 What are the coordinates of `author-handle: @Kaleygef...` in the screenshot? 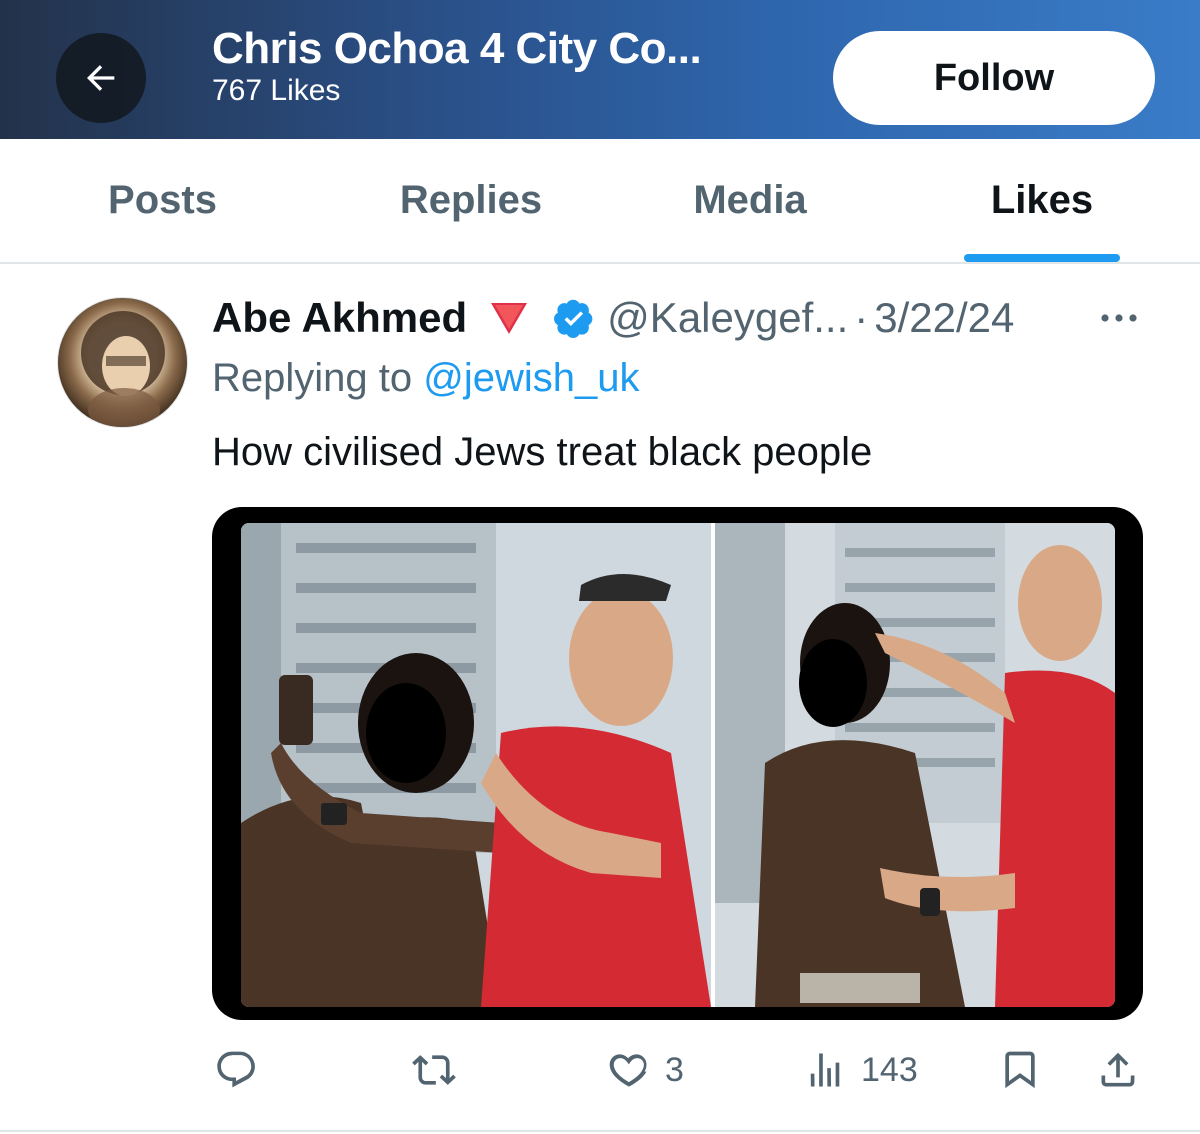 It's located at (727, 318).